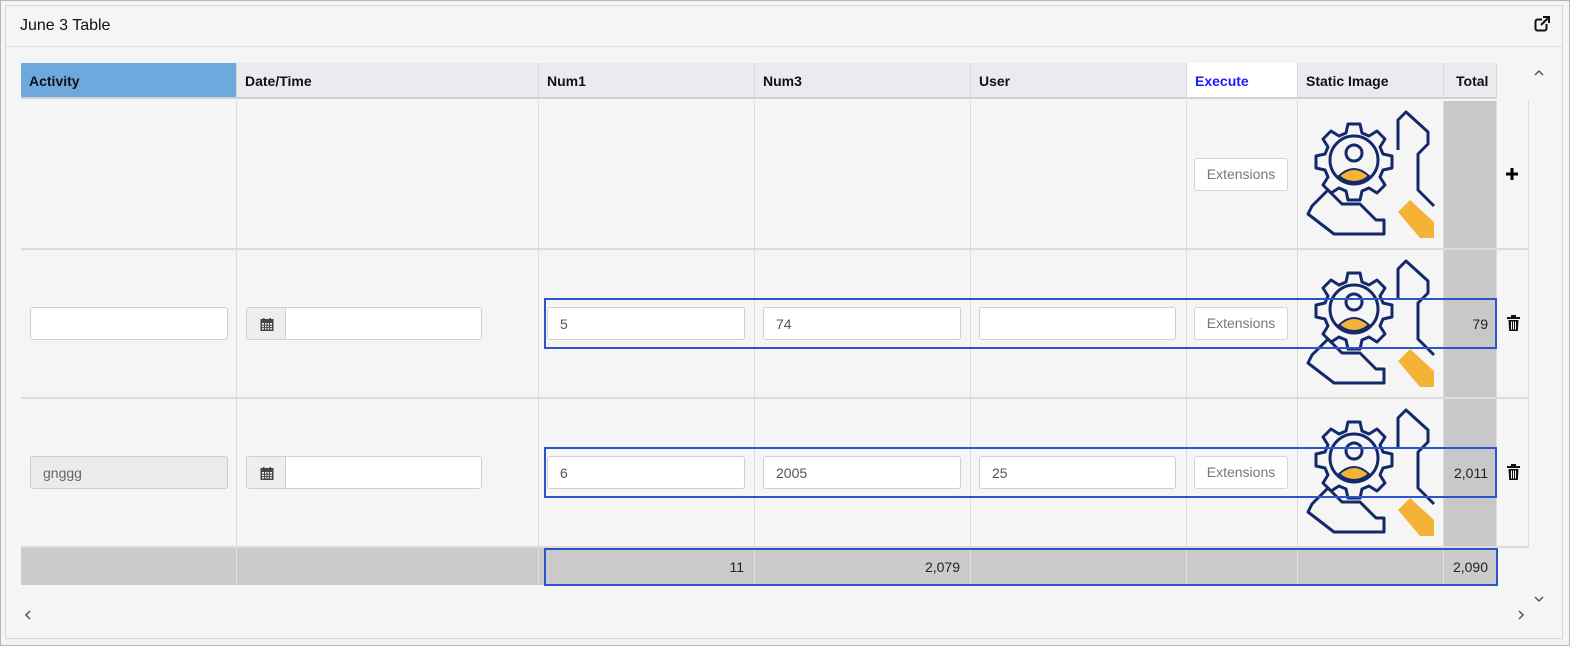 The height and width of the screenshot is (646, 1570). Describe the element at coordinates (1521, 614) in the screenshot. I see `scroll-right-icon` at that location.